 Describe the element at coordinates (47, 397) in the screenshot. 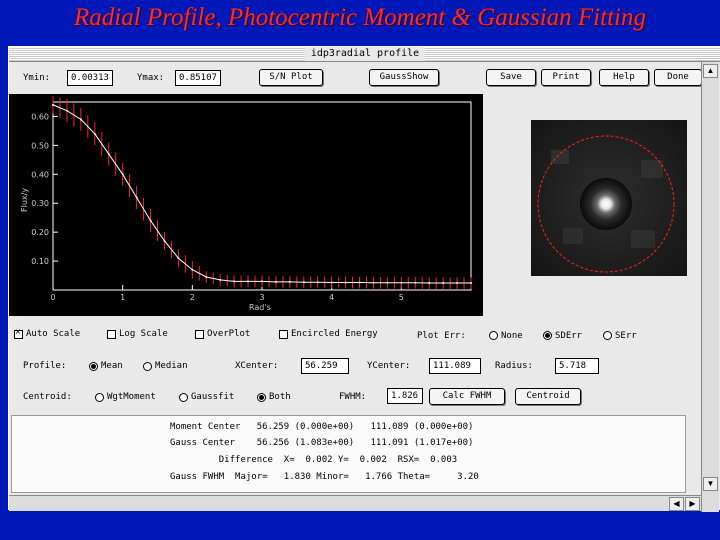

I see `centroid-label: Centroid:` at that location.